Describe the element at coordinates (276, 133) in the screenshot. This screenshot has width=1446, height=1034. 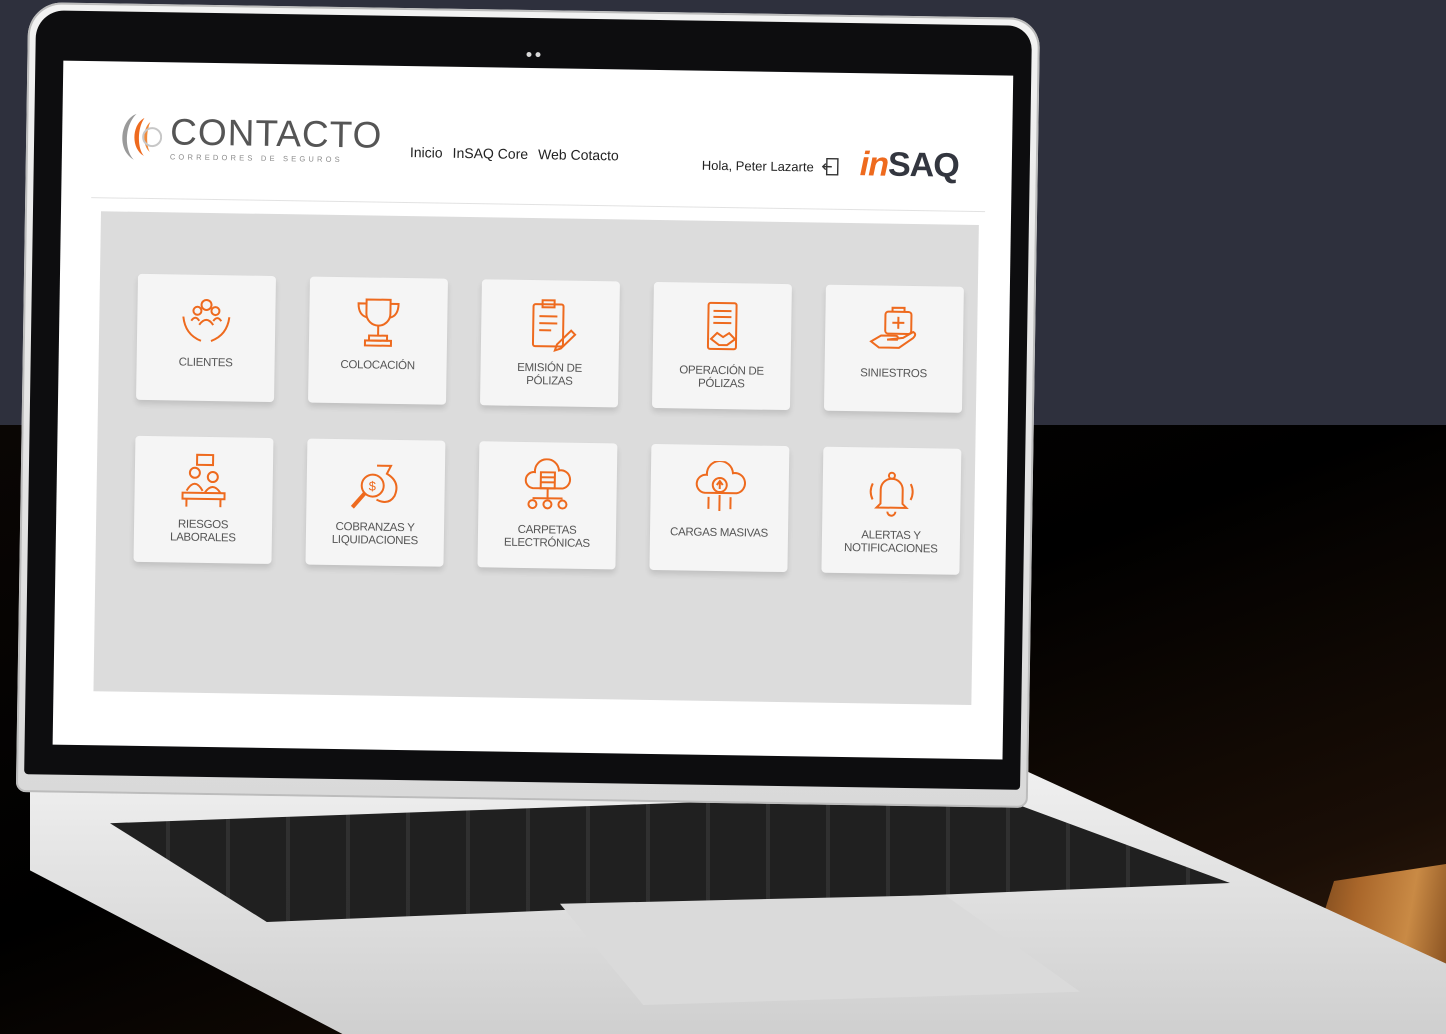
I see `logo-name: CONTACTO` at that location.